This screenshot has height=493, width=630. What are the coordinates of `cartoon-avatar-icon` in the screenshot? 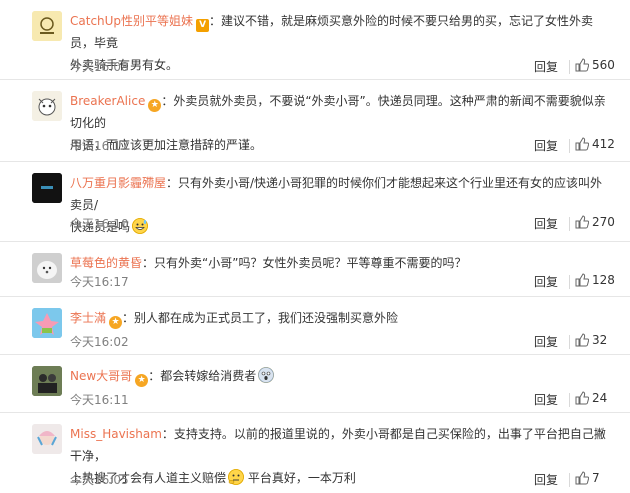 It's located at (47, 106).